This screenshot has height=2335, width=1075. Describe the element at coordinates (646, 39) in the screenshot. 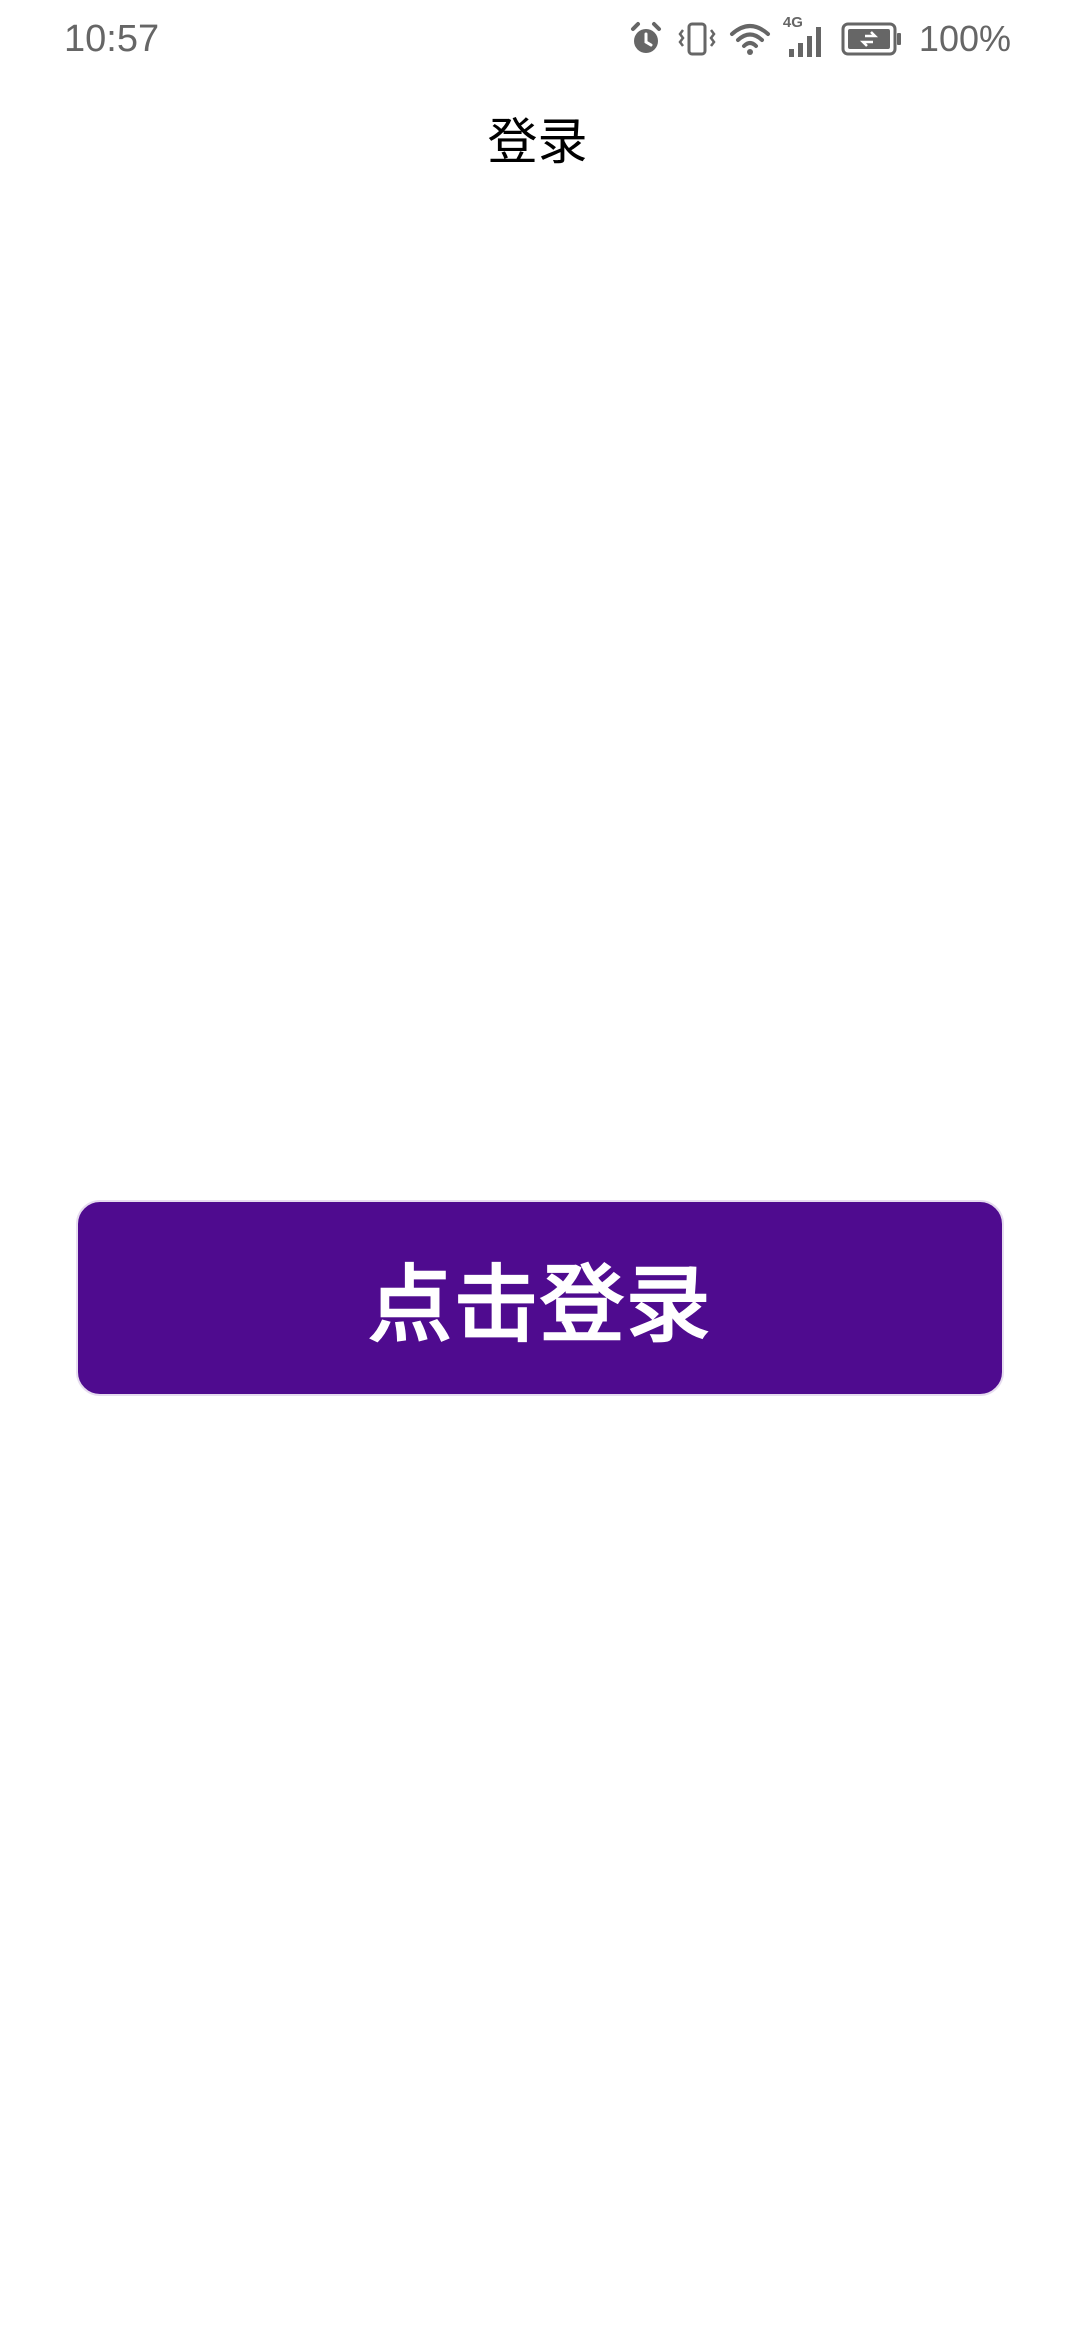

I see `alarm-icon` at that location.